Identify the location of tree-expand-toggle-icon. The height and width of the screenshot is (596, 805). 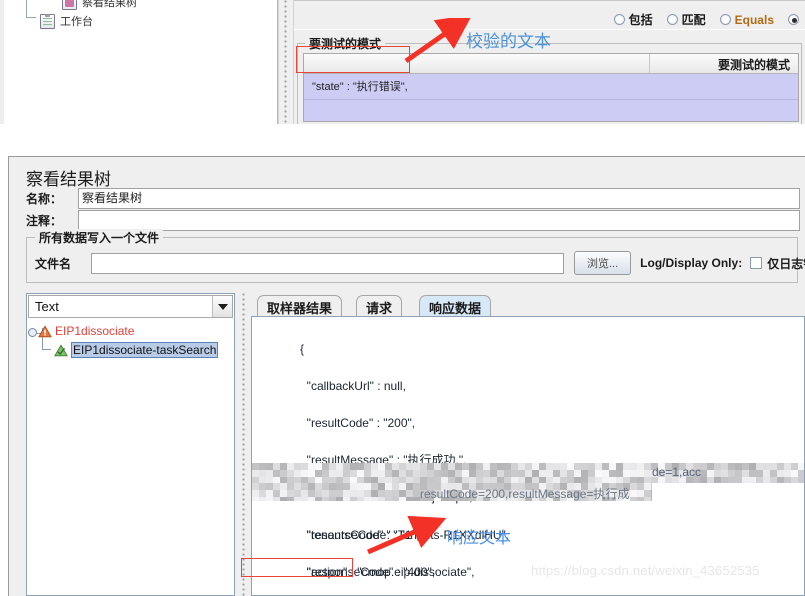
(35, 332).